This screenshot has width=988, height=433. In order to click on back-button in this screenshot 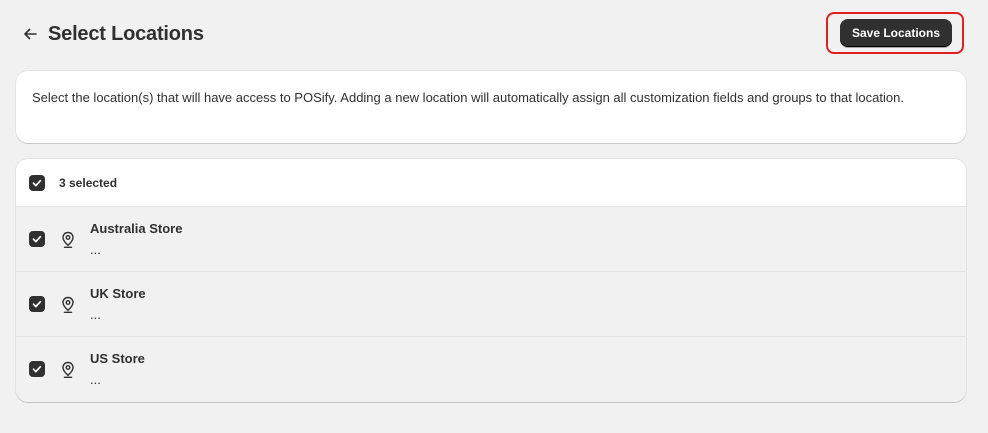, I will do `click(30, 34)`.